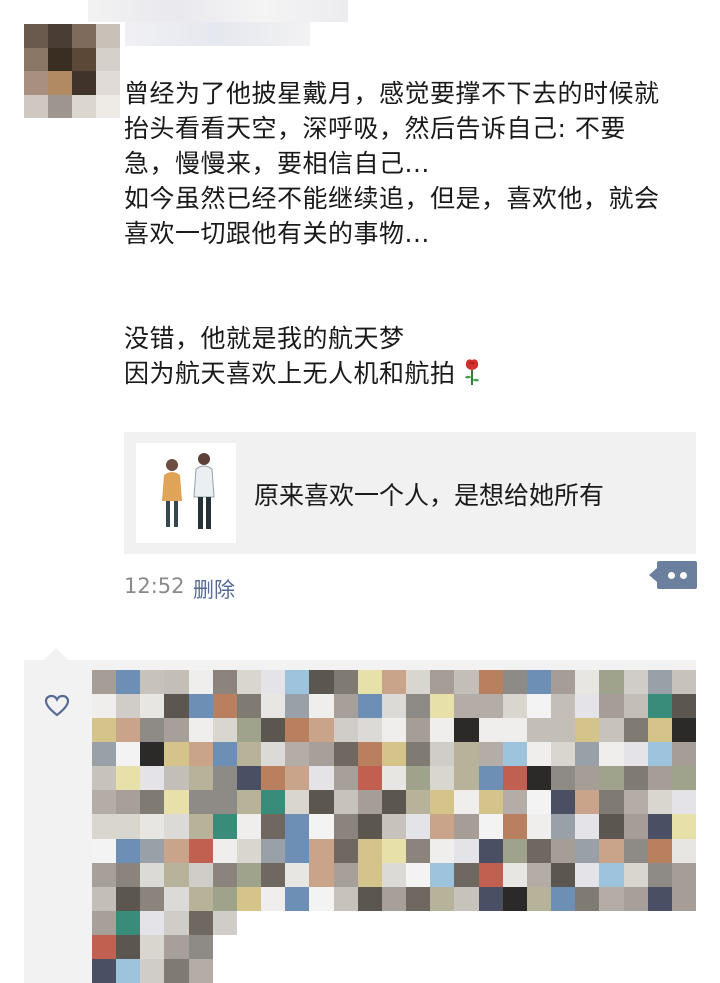 The width and height of the screenshot is (720, 983). Describe the element at coordinates (375, 128) in the screenshot. I see `post-line: 抬头看看天空，深呼吸，然后告诉自己: 不要` at that location.